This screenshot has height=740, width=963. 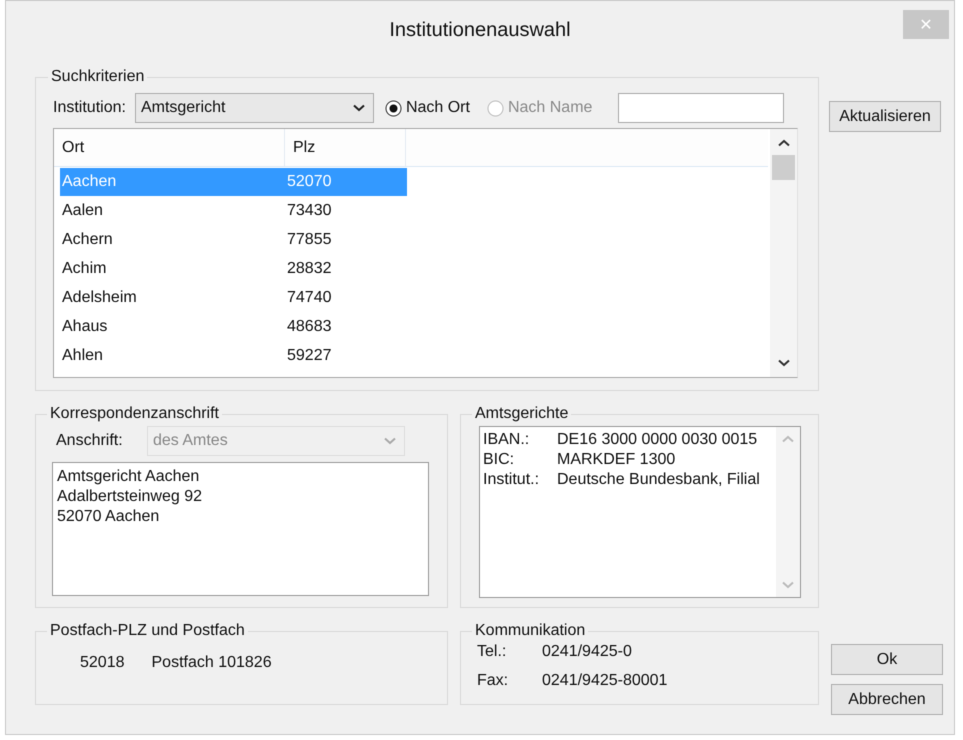 I want to click on address-line: Adalbertsteinweg 92, so click(x=130, y=497).